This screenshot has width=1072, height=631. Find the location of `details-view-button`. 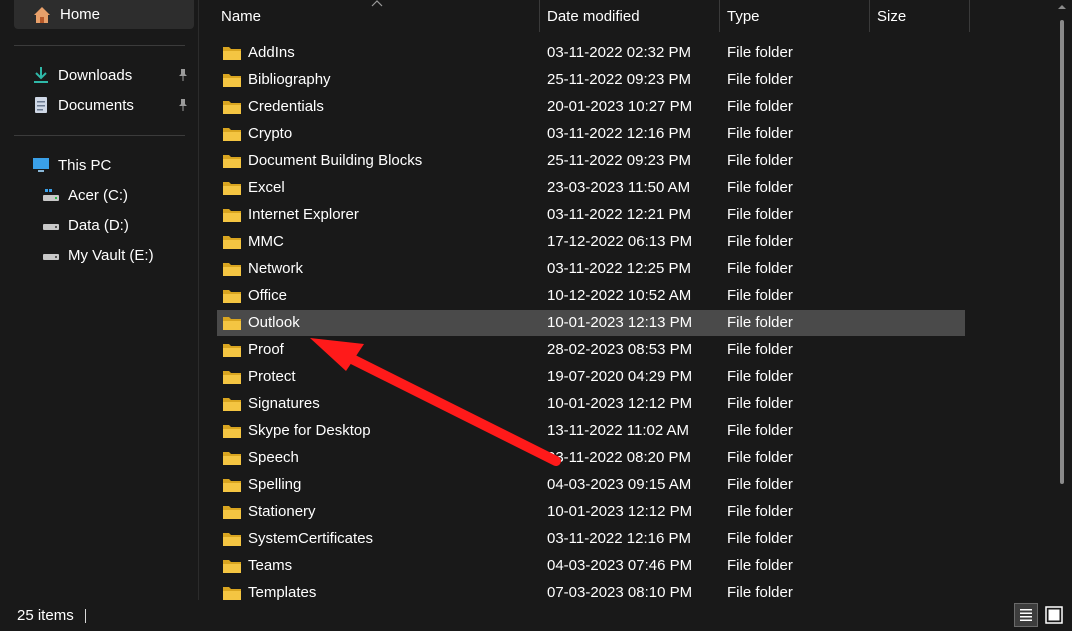

details-view-button is located at coordinates (1026, 615).